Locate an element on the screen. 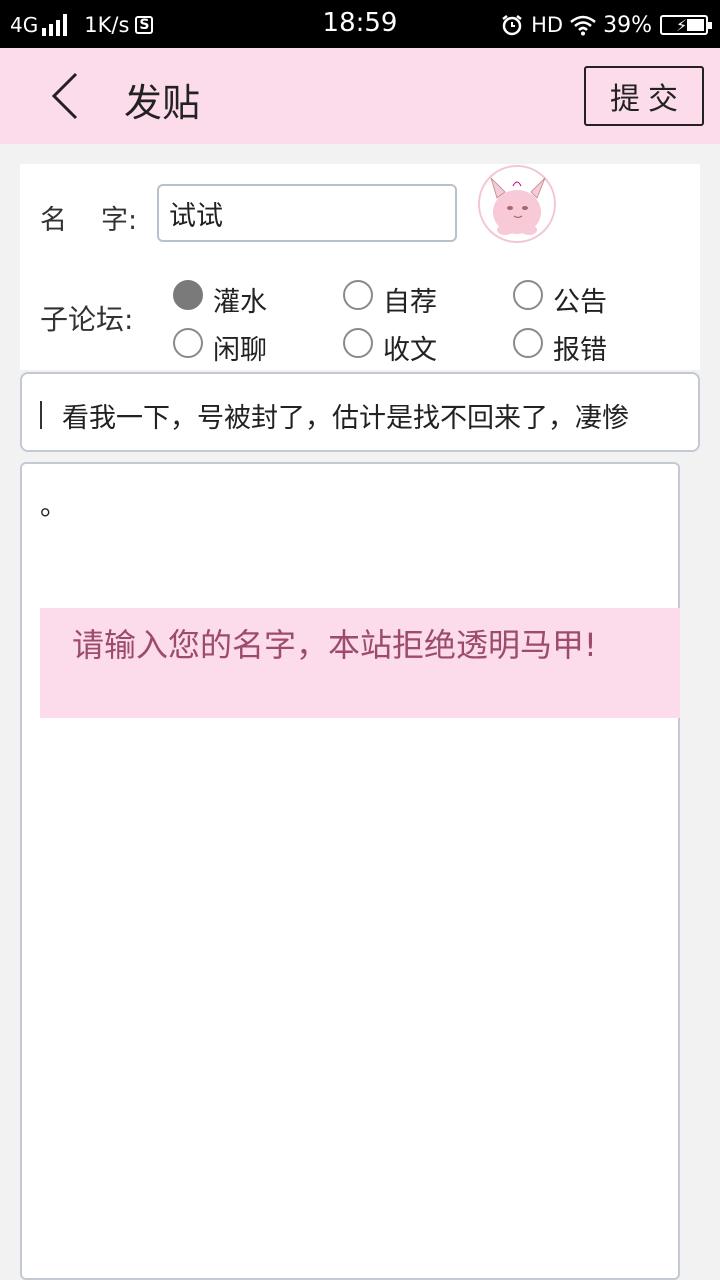 The width and height of the screenshot is (720, 1280). radio-forum-zijian: 自荐 is located at coordinates (390, 294).